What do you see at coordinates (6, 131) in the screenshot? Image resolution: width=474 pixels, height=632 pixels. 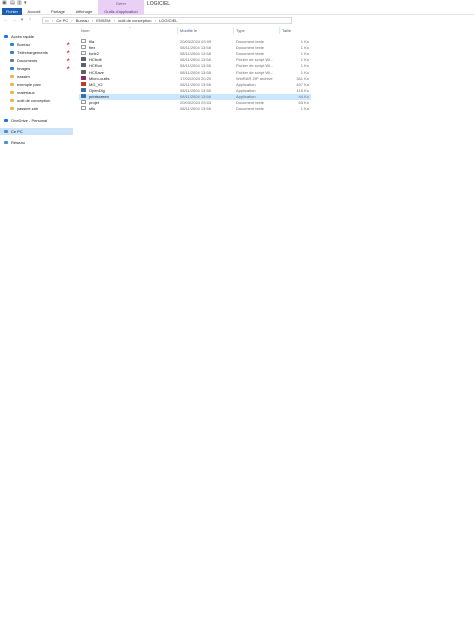 I see `computer-icon` at bounding box center [6, 131].